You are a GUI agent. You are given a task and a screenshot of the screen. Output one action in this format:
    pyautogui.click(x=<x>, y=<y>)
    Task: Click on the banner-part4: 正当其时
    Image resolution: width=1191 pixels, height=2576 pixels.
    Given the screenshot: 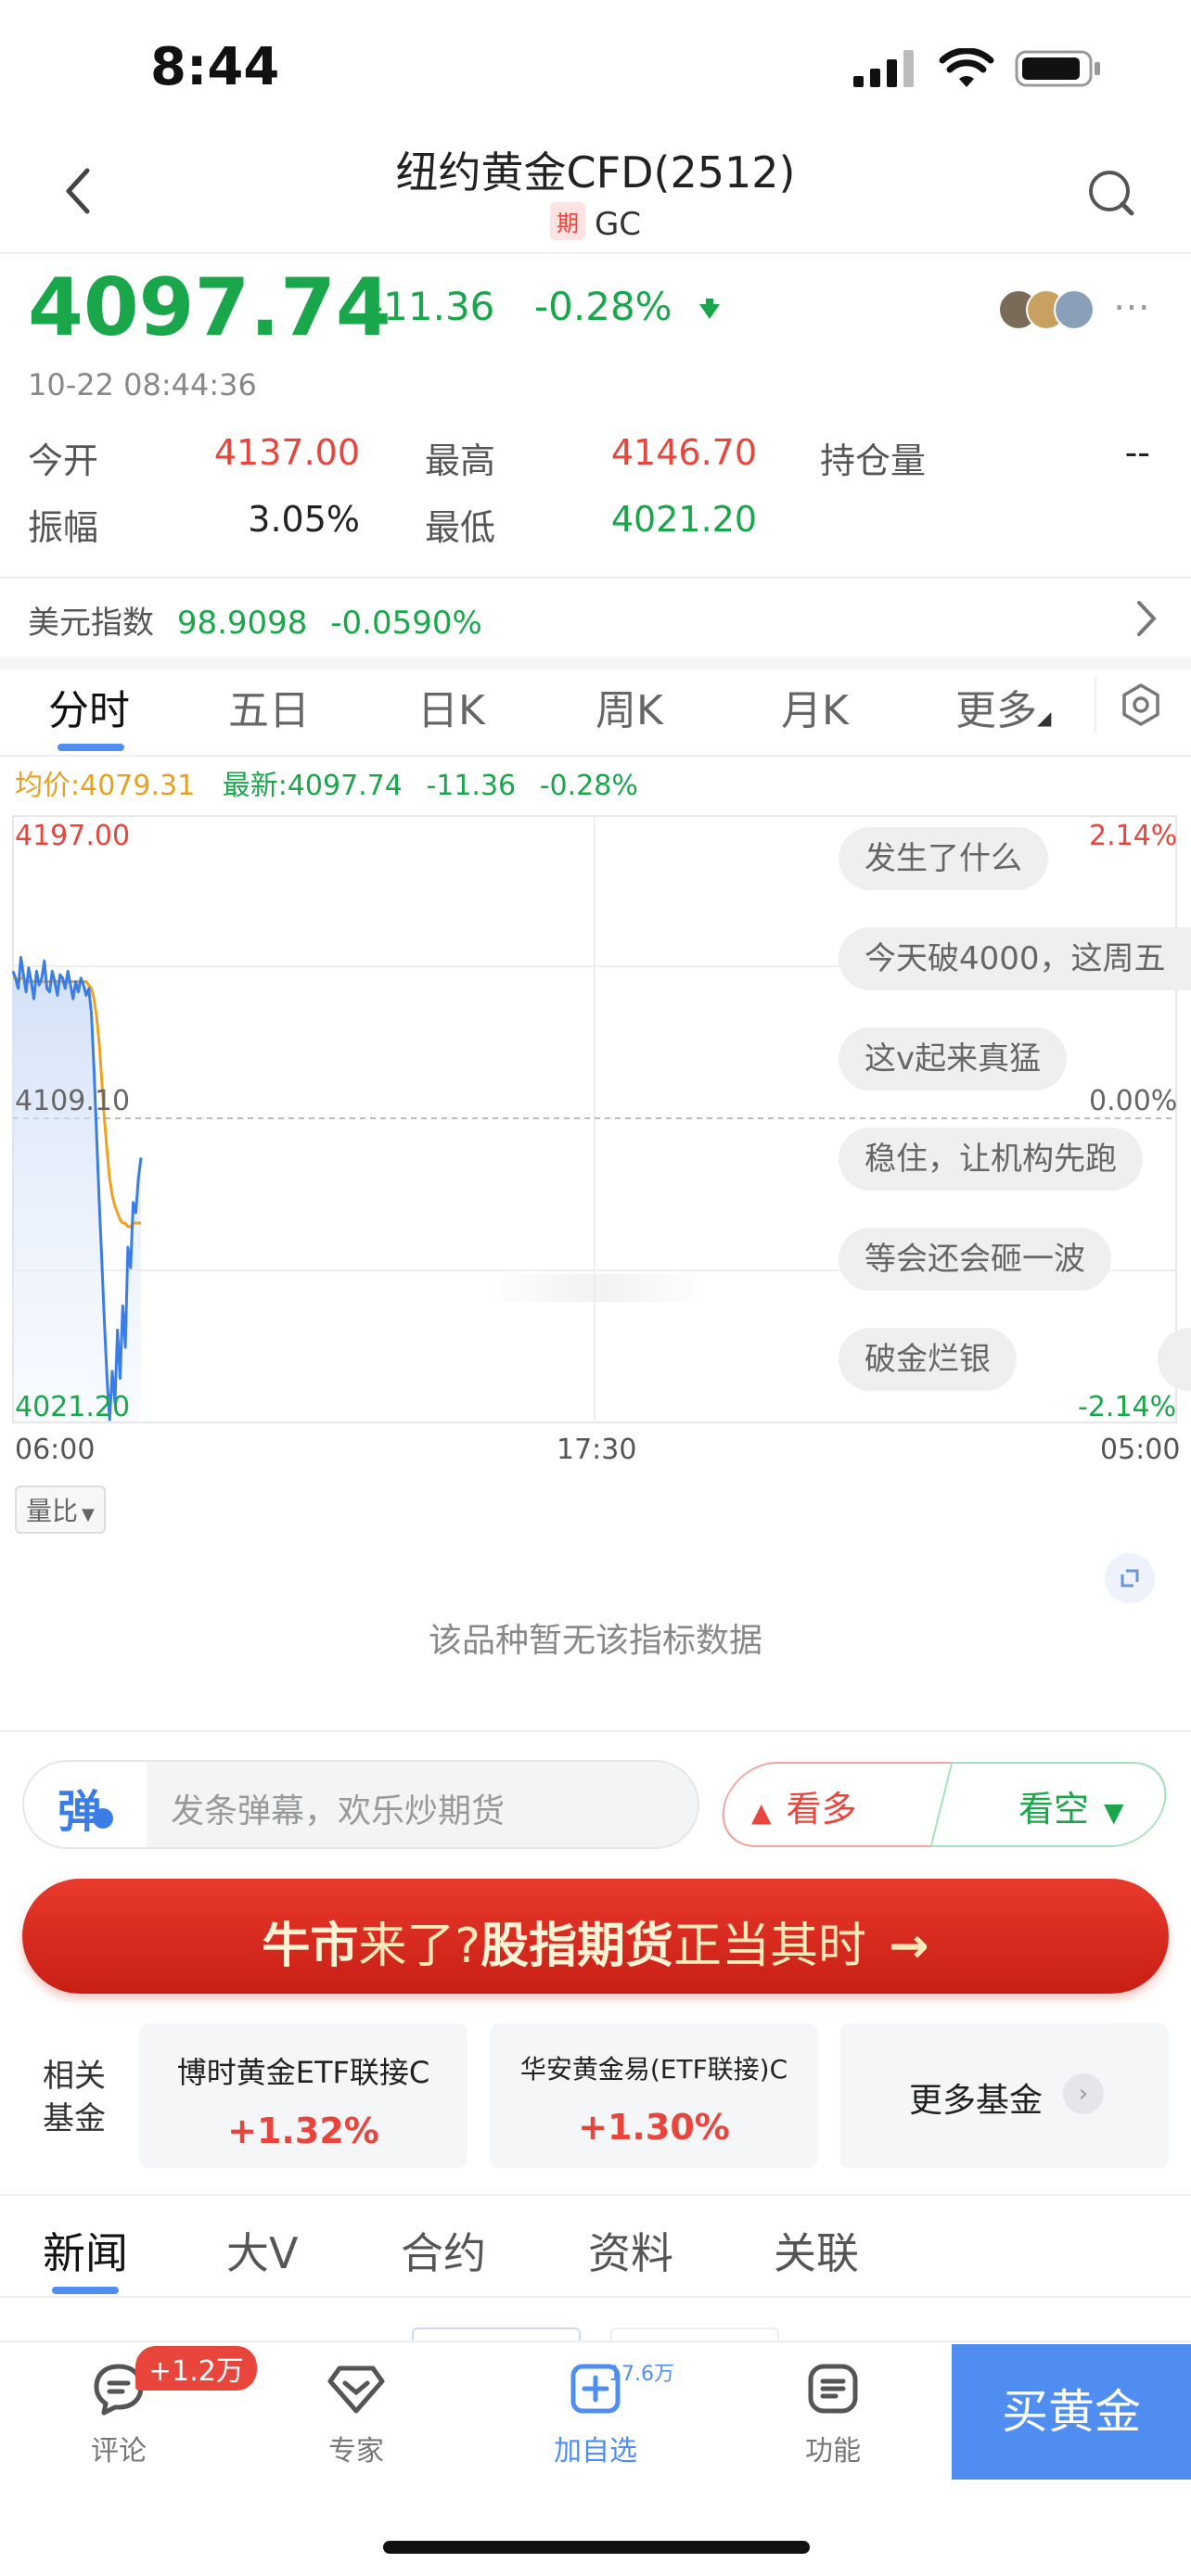 What is the action you would take?
    pyautogui.click(x=770, y=1946)
    